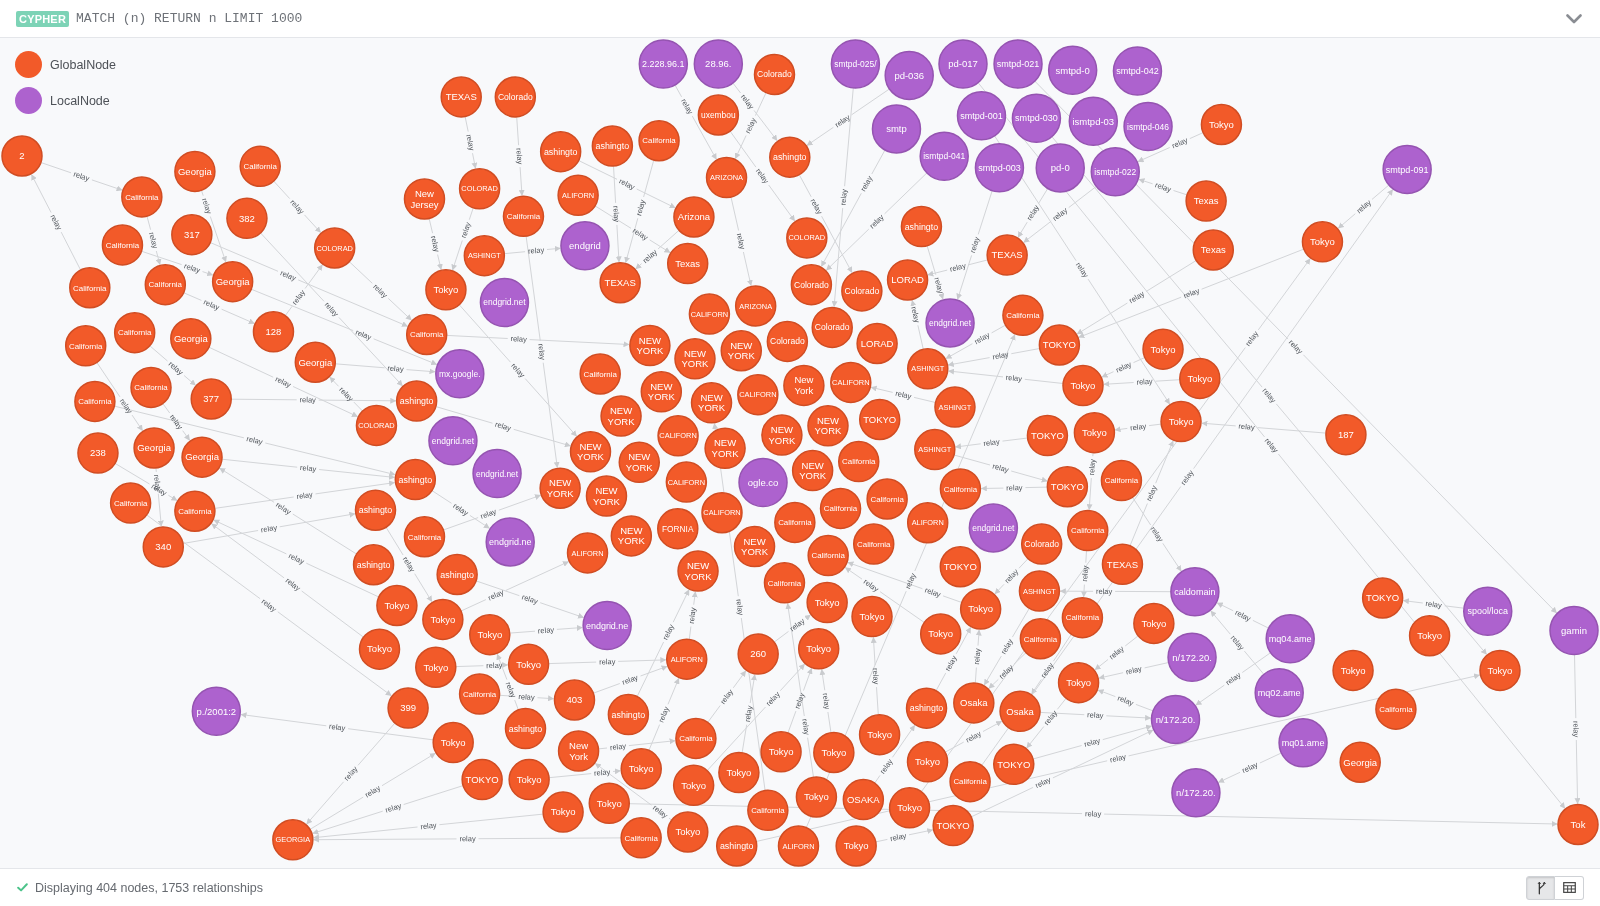 The height and width of the screenshot is (906, 1600). What do you see at coordinates (896, 129) in the screenshot?
I see `graph-node: smtp` at bounding box center [896, 129].